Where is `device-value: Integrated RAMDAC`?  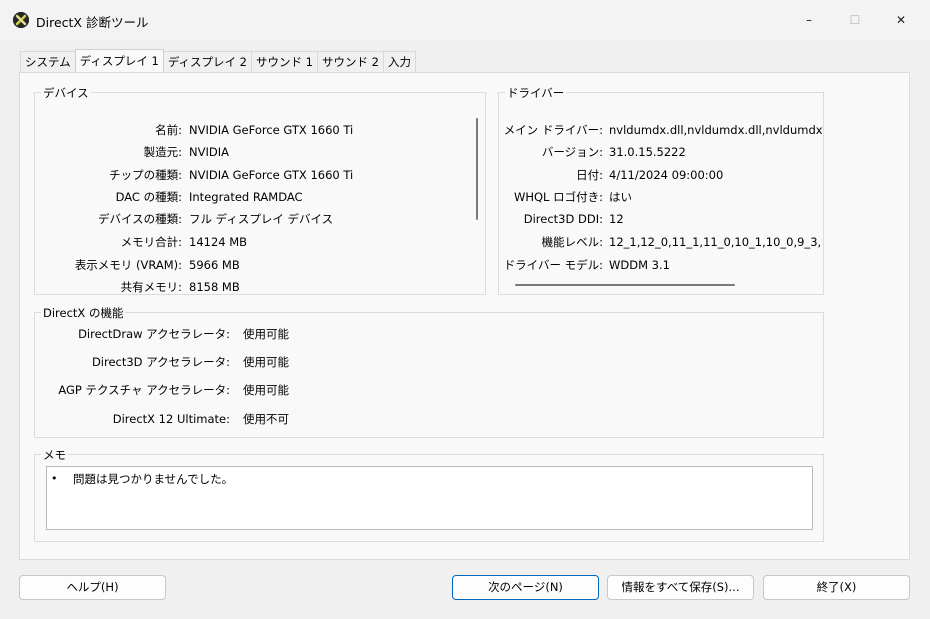 device-value: Integrated RAMDAC is located at coordinates (246, 197).